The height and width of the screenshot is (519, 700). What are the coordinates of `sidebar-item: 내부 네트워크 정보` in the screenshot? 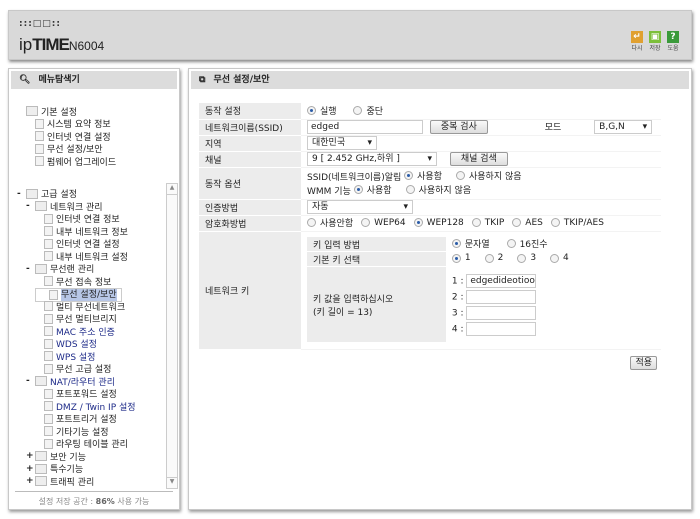 It's located at (81, 231).